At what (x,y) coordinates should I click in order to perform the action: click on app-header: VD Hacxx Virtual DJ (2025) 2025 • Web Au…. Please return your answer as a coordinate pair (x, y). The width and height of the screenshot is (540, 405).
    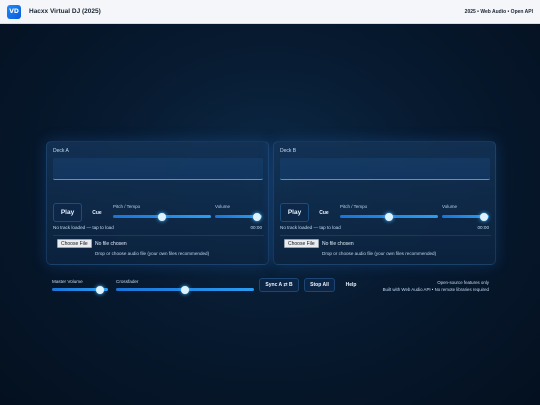
    Looking at the image, I should click on (270, 12).